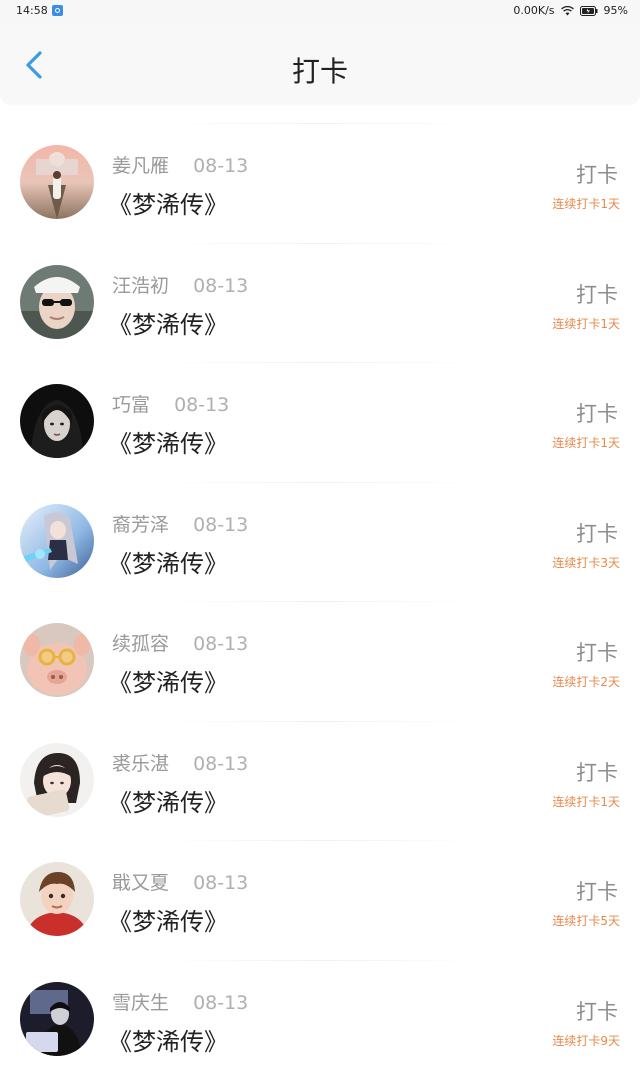 This screenshot has width=640, height=1078. What do you see at coordinates (140, 883) in the screenshot?
I see `user-name: 戢又夏` at bounding box center [140, 883].